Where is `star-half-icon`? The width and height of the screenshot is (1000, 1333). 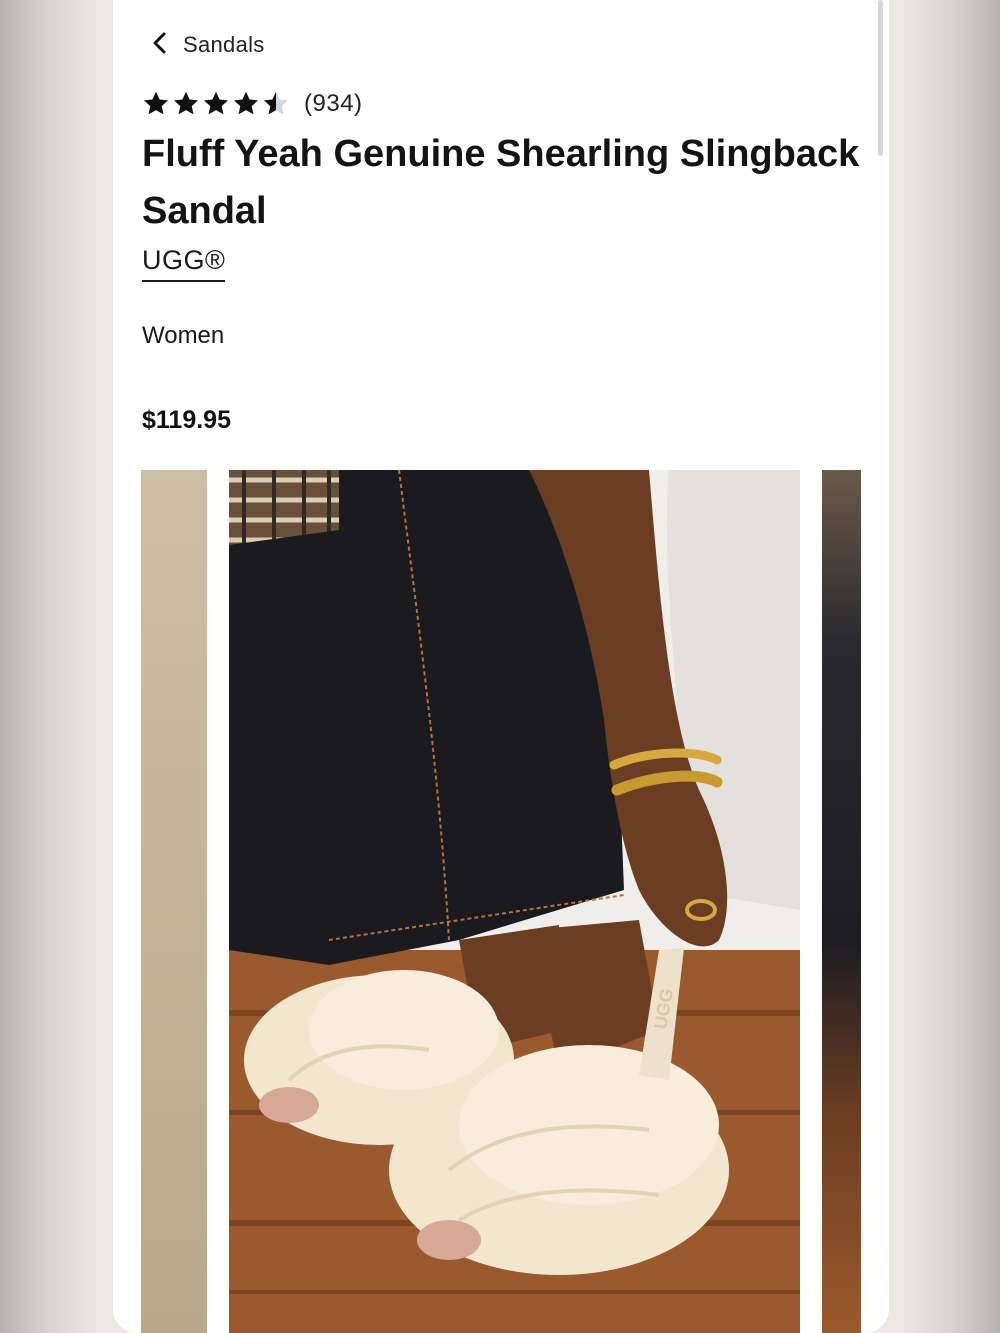
star-half-icon is located at coordinates (276, 103).